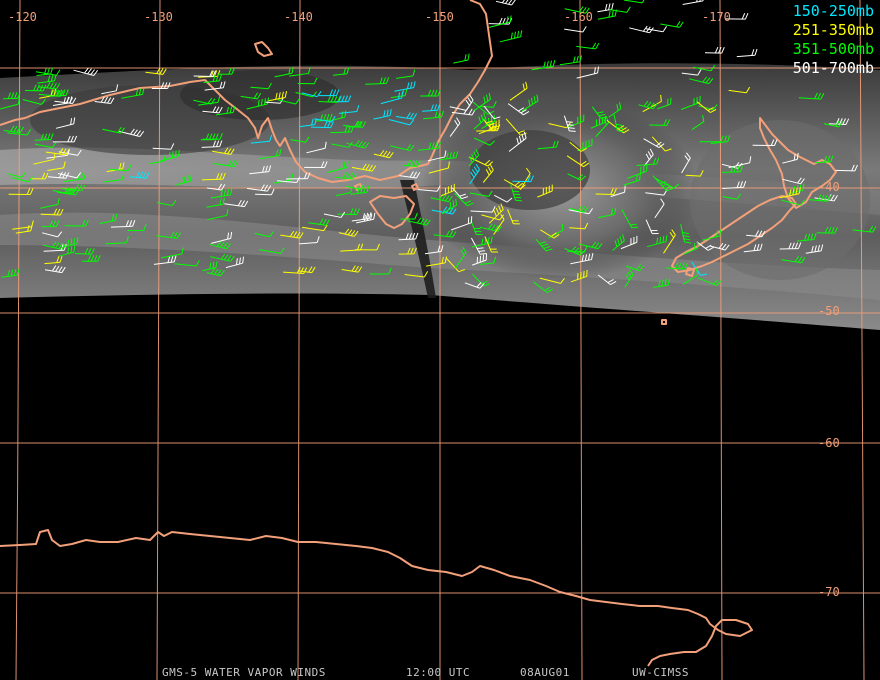 The height and width of the screenshot is (680, 880). I want to click on lon-label: -150, so click(439, 17).